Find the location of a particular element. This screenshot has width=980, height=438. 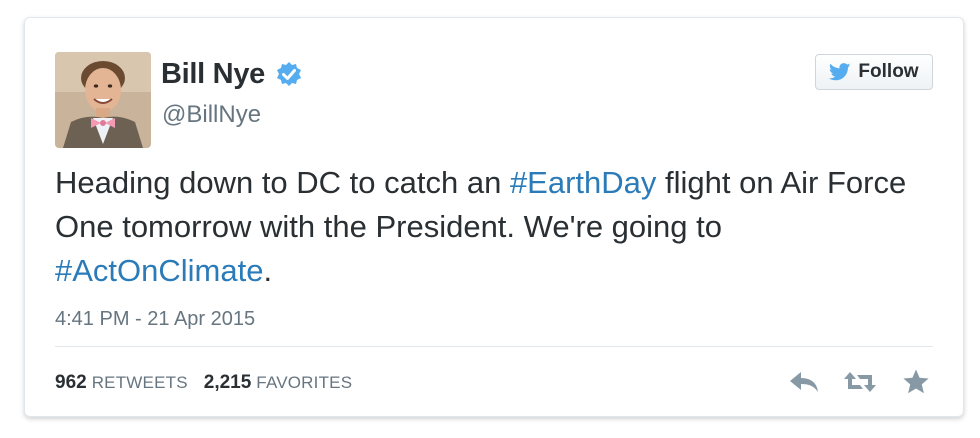

user-name-row: Bill Nye is located at coordinates (232, 74).